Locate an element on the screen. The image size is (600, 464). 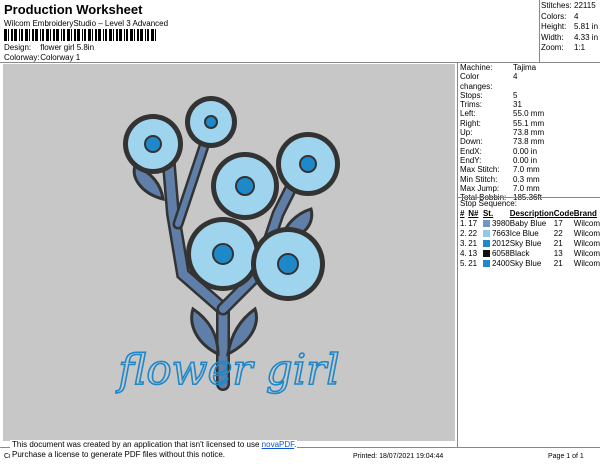
stop-sequence-title: Stop Sequence: is located at coordinates (488, 203).